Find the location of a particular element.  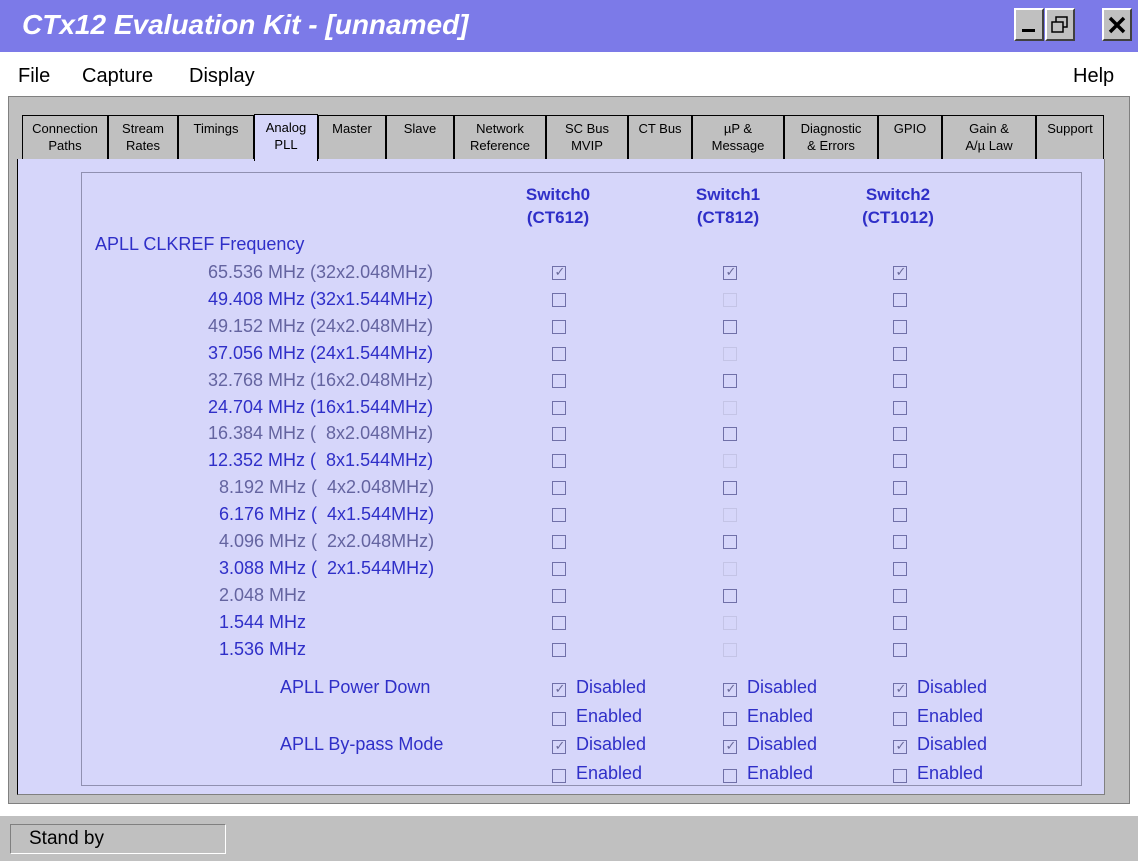

switch2-apll-power-down-enabled-label: Enabled is located at coordinates (950, 716).